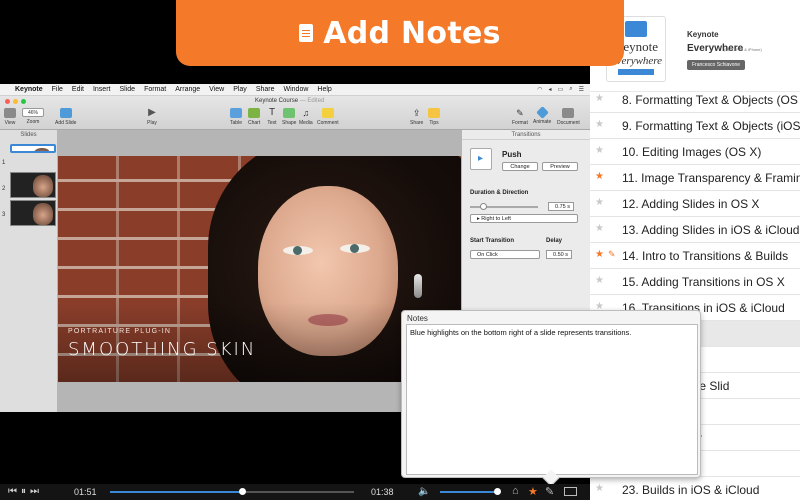 The width and height of the screenshot is (800, 500). I want to click on menu-window: Window, so click(296, 89).